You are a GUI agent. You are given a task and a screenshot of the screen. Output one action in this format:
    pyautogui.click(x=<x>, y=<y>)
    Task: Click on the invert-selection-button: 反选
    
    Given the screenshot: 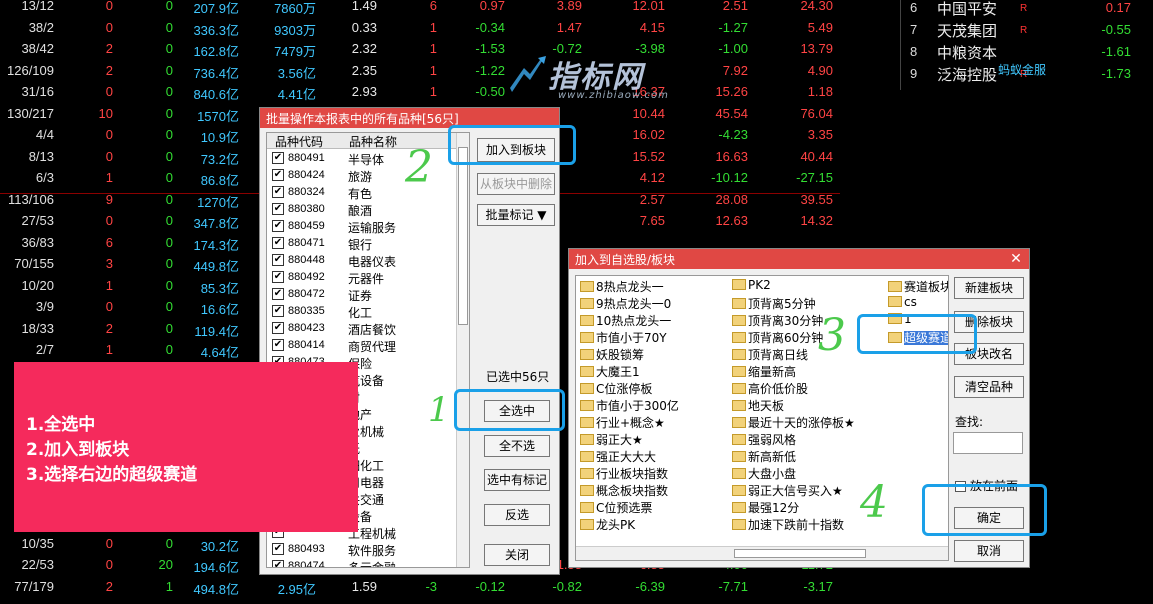 What is the action you would take?
    pyautogui.click(x=517, y=515)
    